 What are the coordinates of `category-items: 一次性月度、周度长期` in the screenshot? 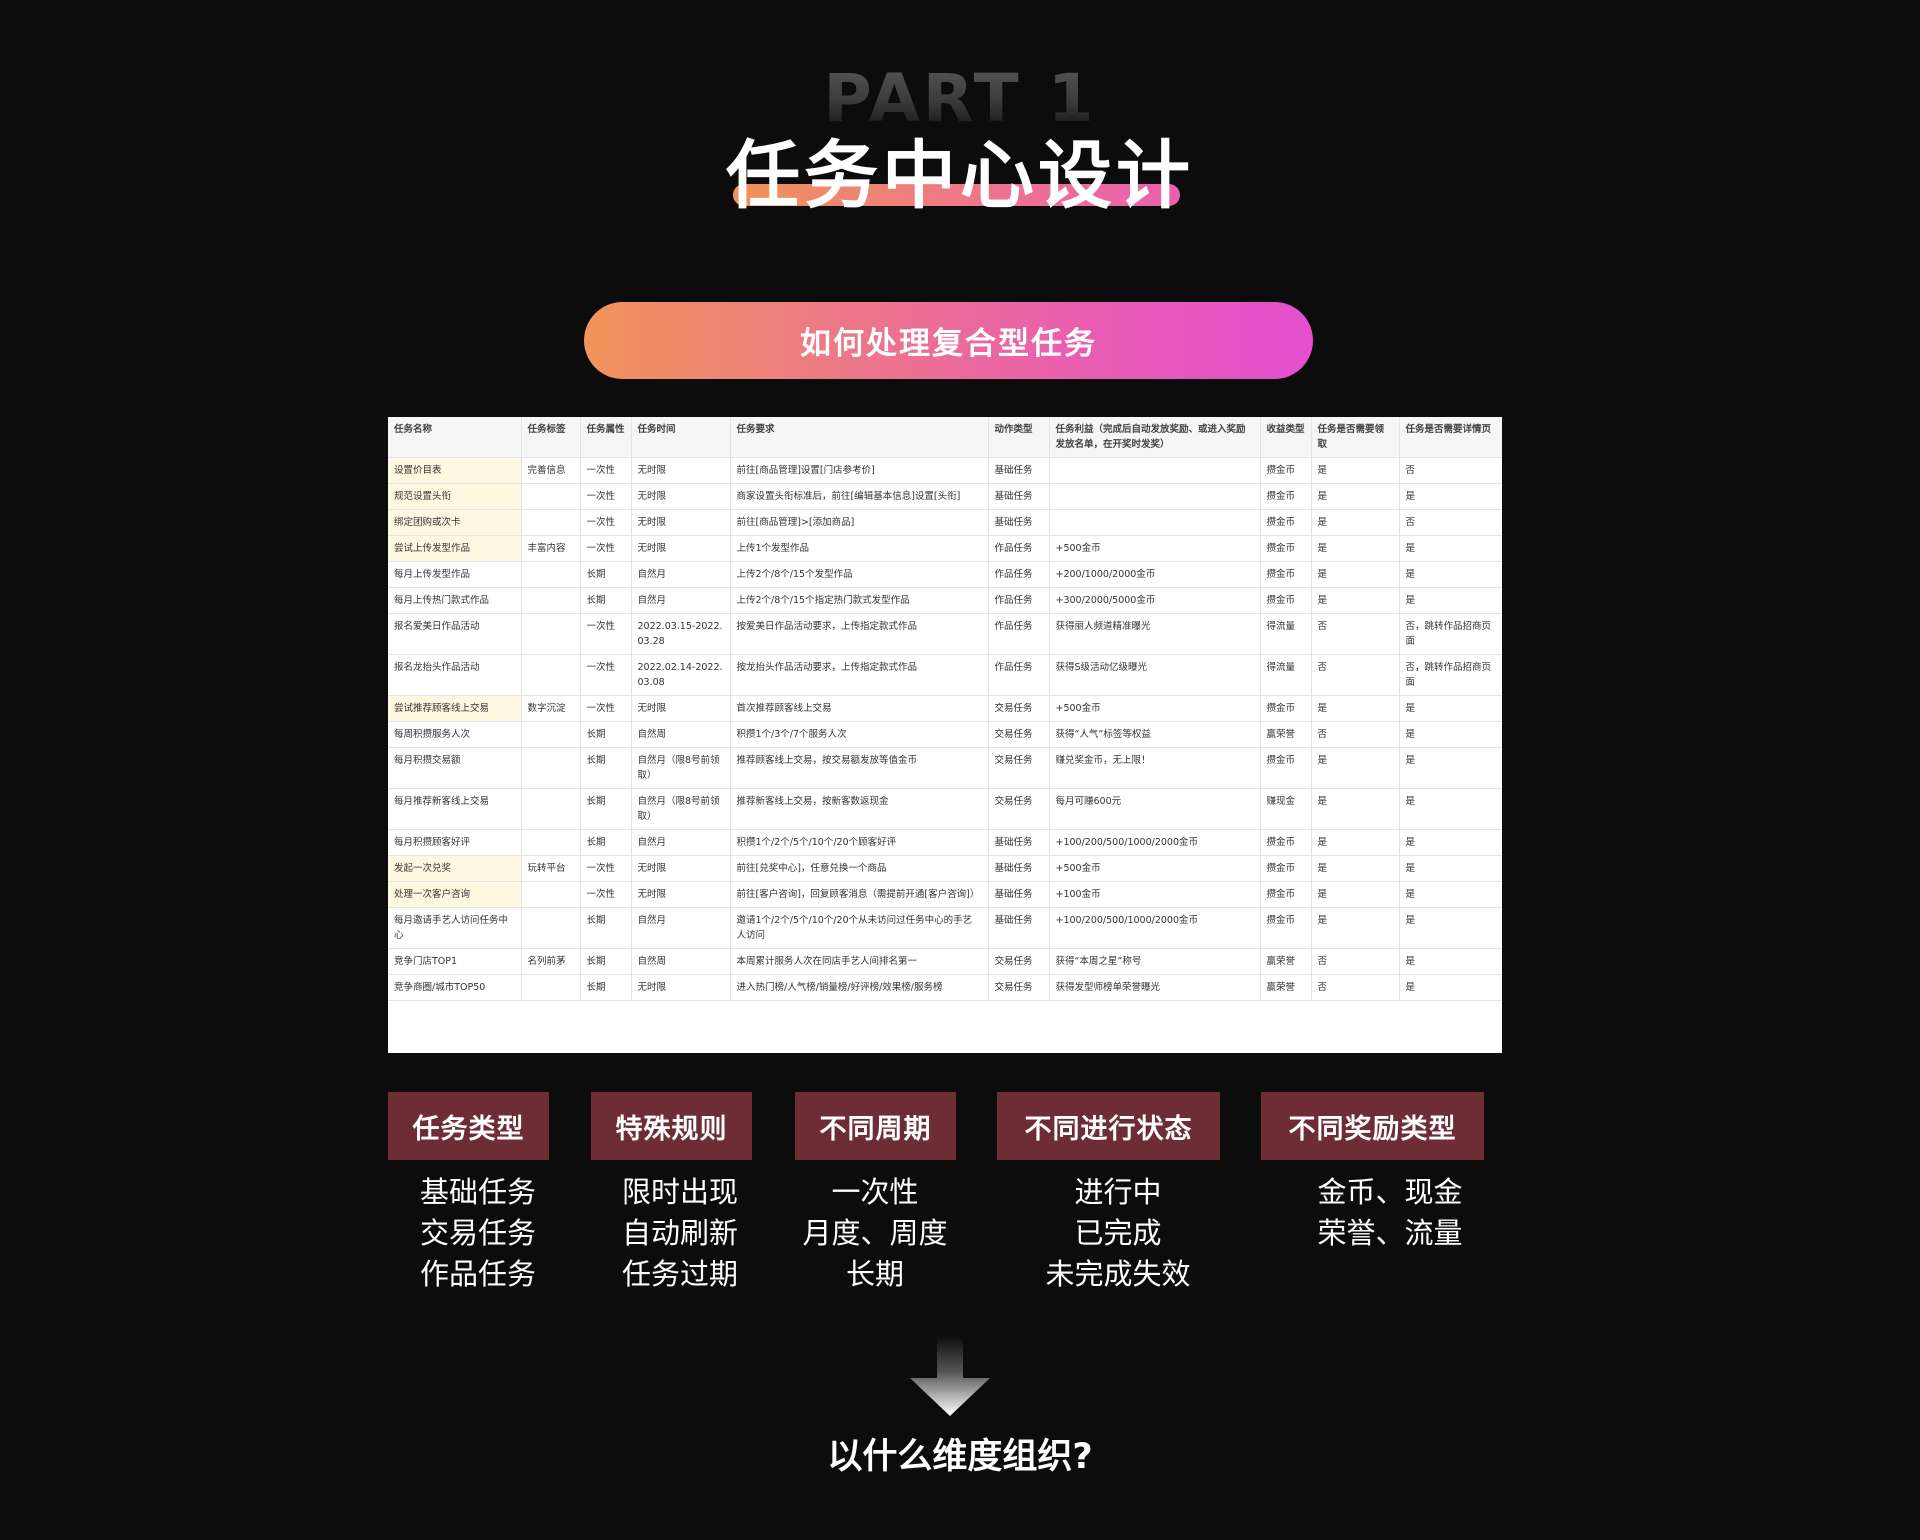 It's located at (875, 1233).